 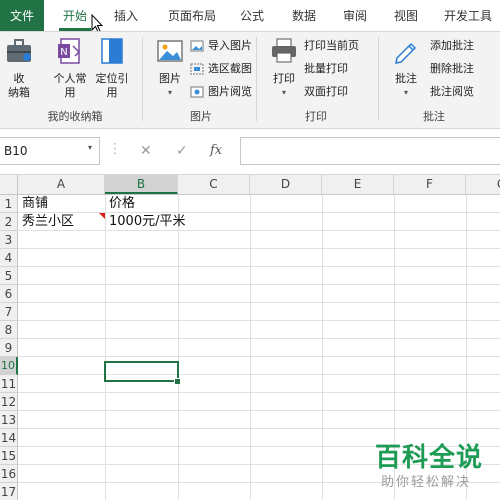 I want to click on row-header-13: 13, so click(x=9, y=420).